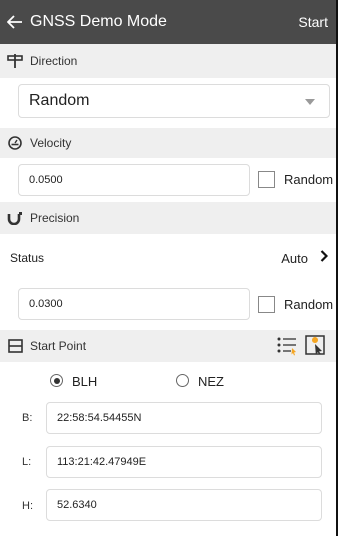 This screenshot has height=536, width=338. I want to click on b-field-label: B:, so click(27, 418).